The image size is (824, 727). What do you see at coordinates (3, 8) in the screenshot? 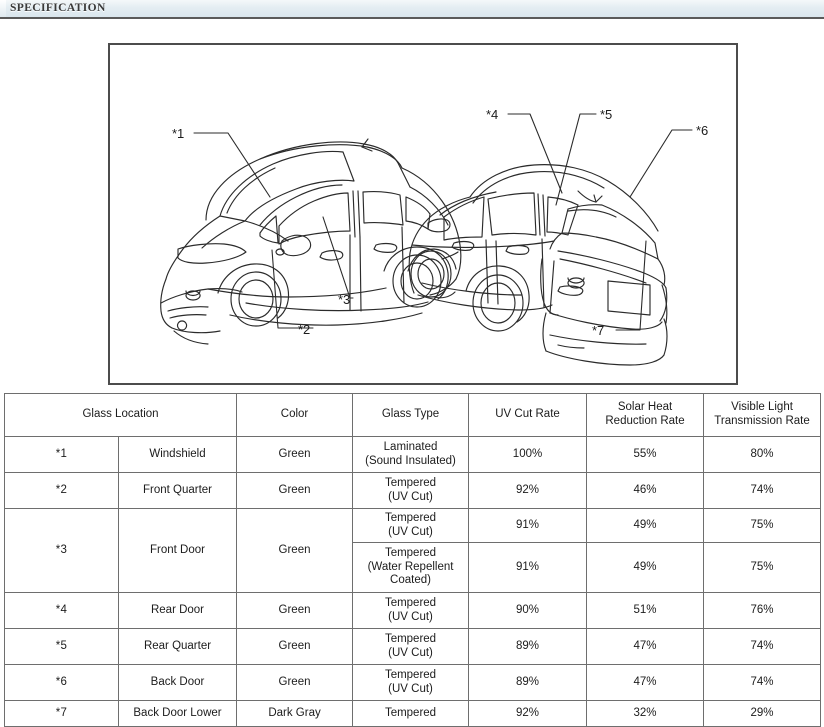
I see `header-left-accent` at bounding box center [3, 8].